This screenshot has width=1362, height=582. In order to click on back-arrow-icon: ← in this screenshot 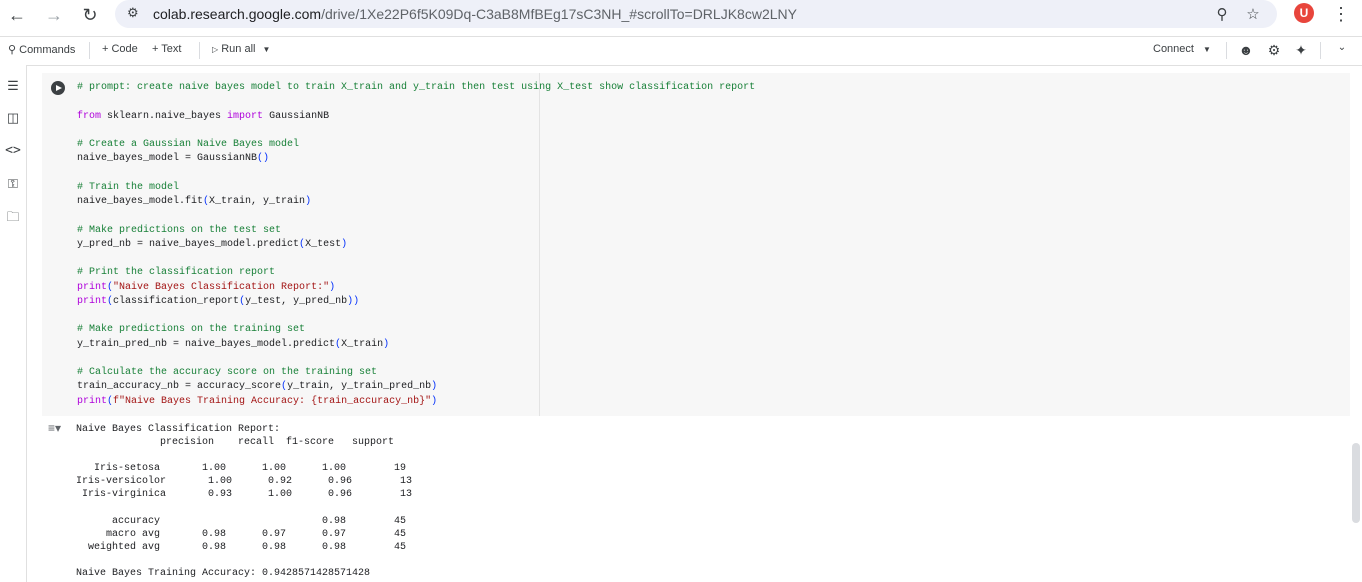, I will do `click(17, 15)`.